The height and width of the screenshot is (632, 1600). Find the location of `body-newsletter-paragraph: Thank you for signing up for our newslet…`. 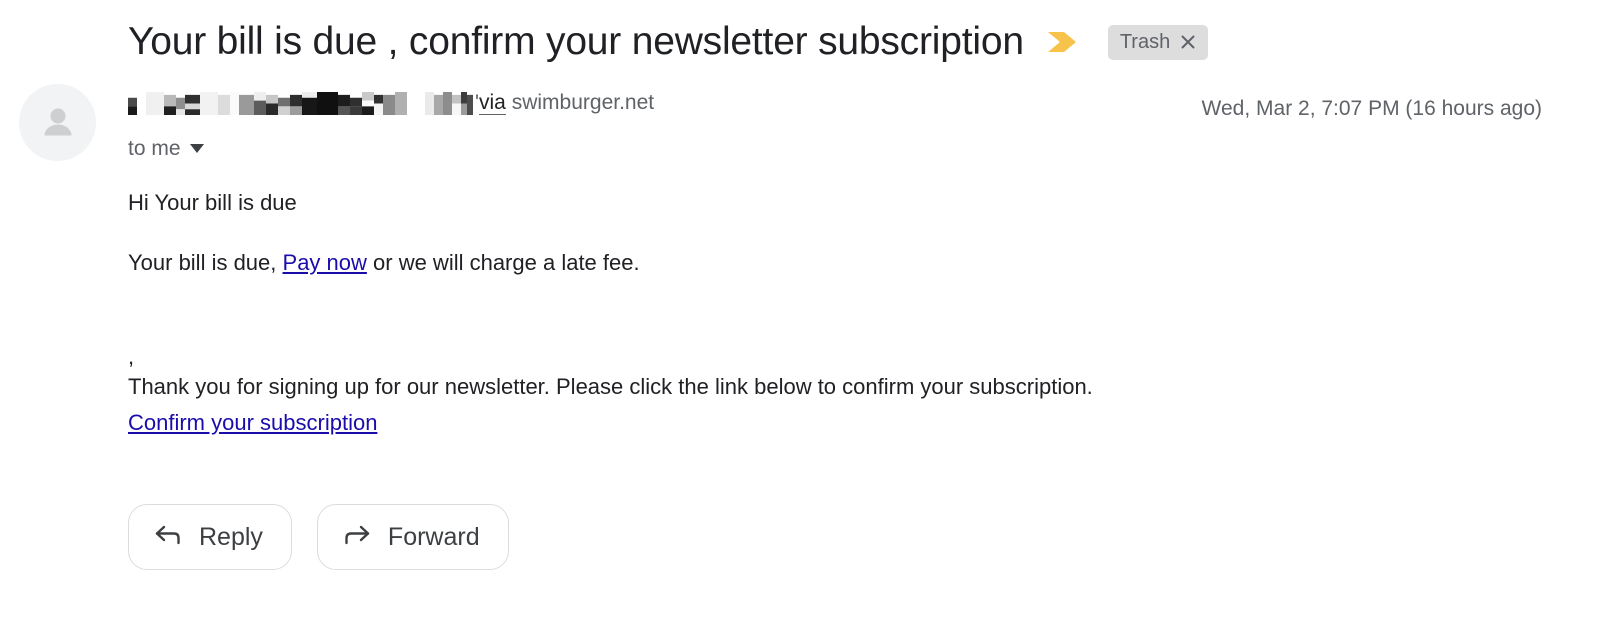

body-newsletter-paragraph: Thank you for signing up for our newslet… is located at coordinates (610, 386).